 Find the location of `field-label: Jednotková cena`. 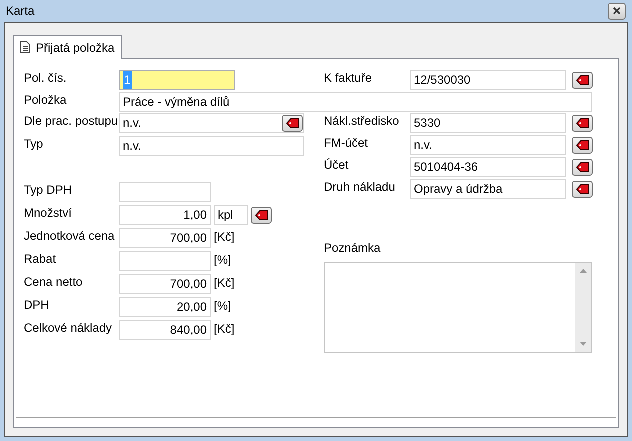

field-label: Jednotková cena is located at coordinates (70, 236).